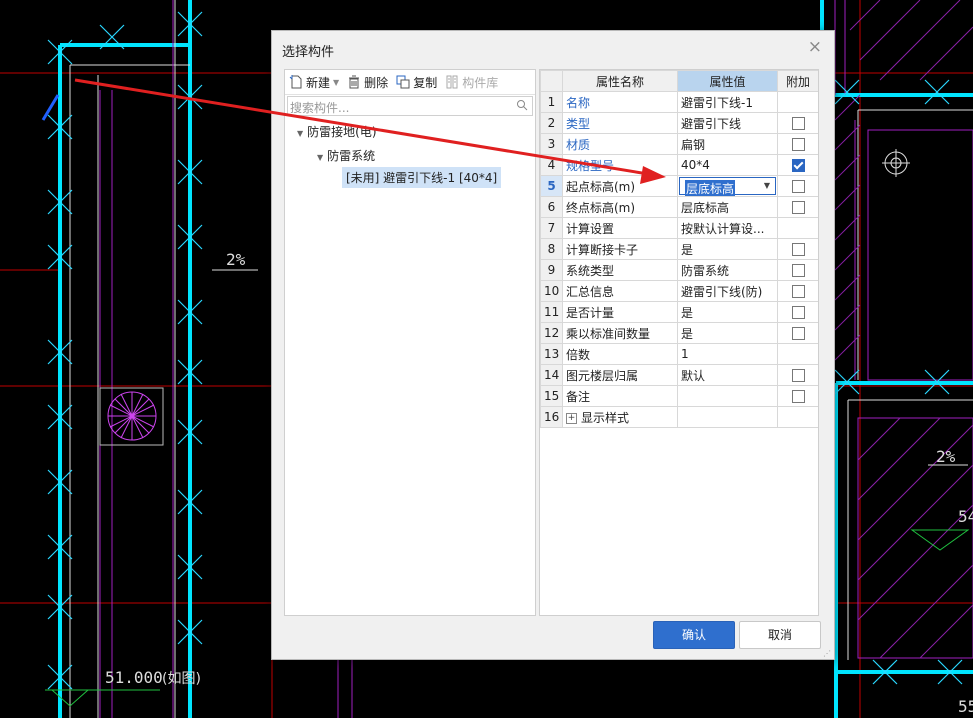 The image size is (973, 718). I want to click on property-row: 13 倍数 1, so click(679, 354).